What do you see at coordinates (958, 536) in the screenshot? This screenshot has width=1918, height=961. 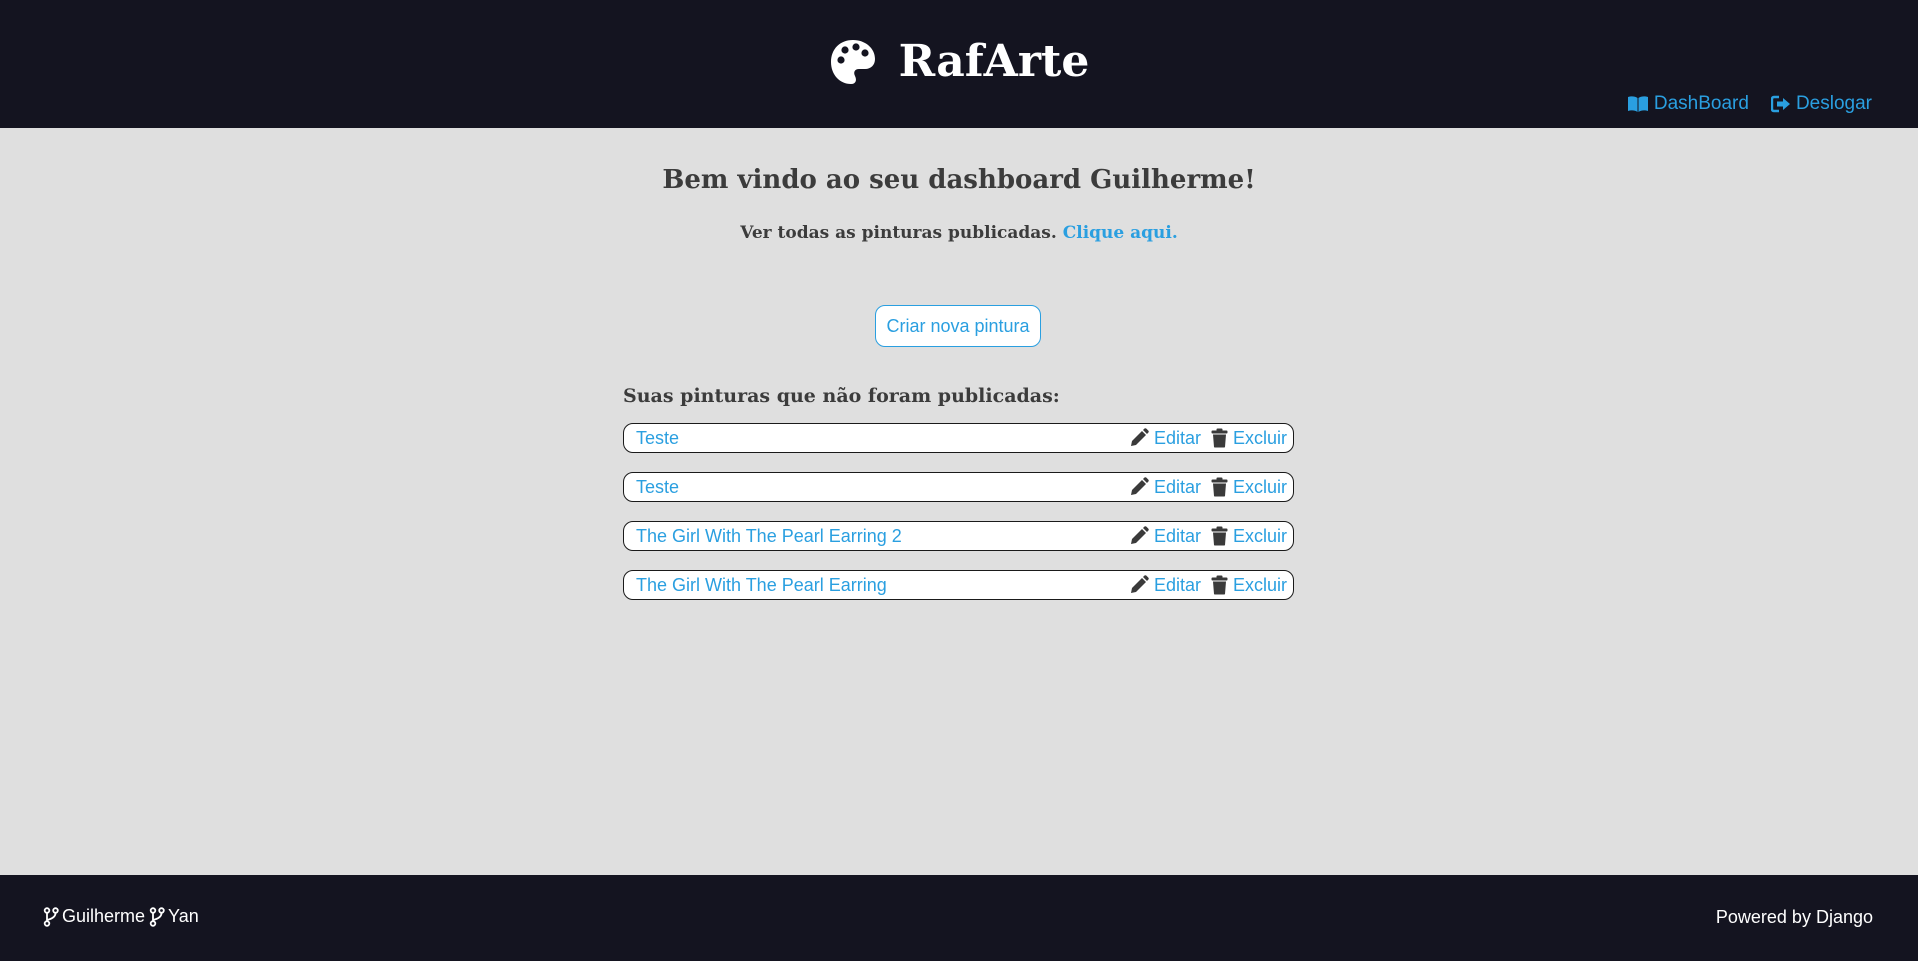 I see `painting-row: The Girl With The Pearl Earring 2 Editar` at bounding box center [958, 536].